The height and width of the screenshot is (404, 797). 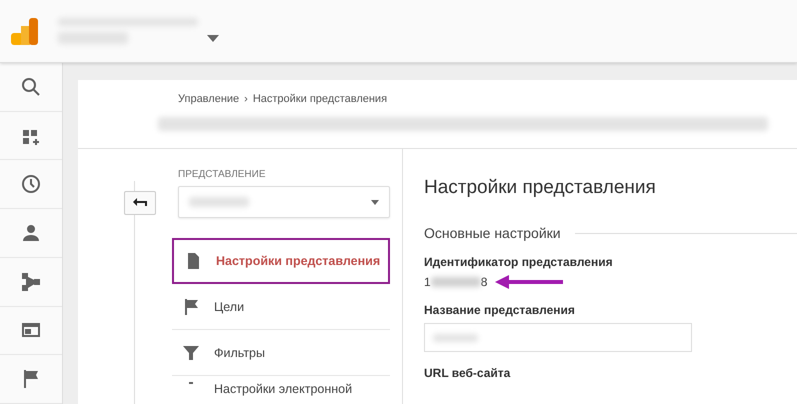 What do you see at coordinates (191, 307) in the screenshot?
I see `flag-icon` at bounding box center [191, 307].